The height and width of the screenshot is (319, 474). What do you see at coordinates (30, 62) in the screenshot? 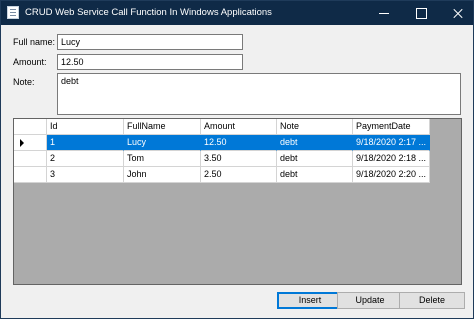
I see `amount-label: Amount:` at bounding box center [30, 62].